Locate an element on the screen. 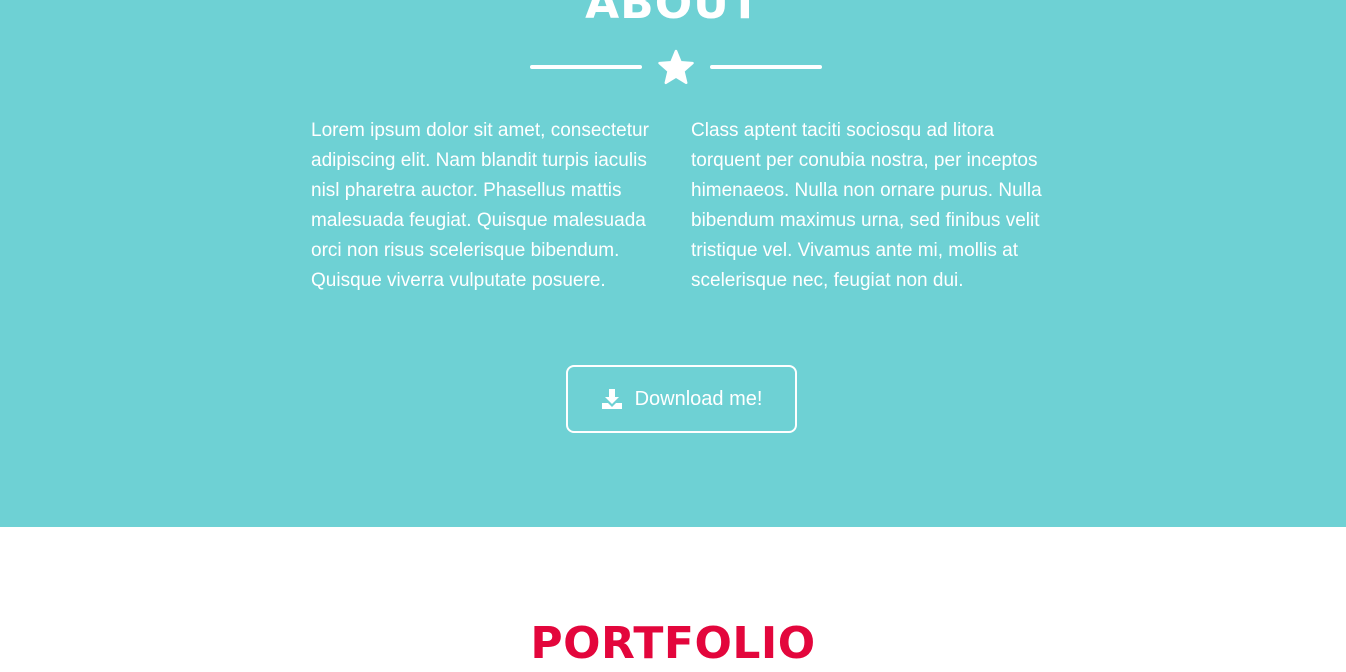 Image resolution: width=1346 pixels, height=672 pixels. download-button: Download me! is located at coordinates (681, 399).